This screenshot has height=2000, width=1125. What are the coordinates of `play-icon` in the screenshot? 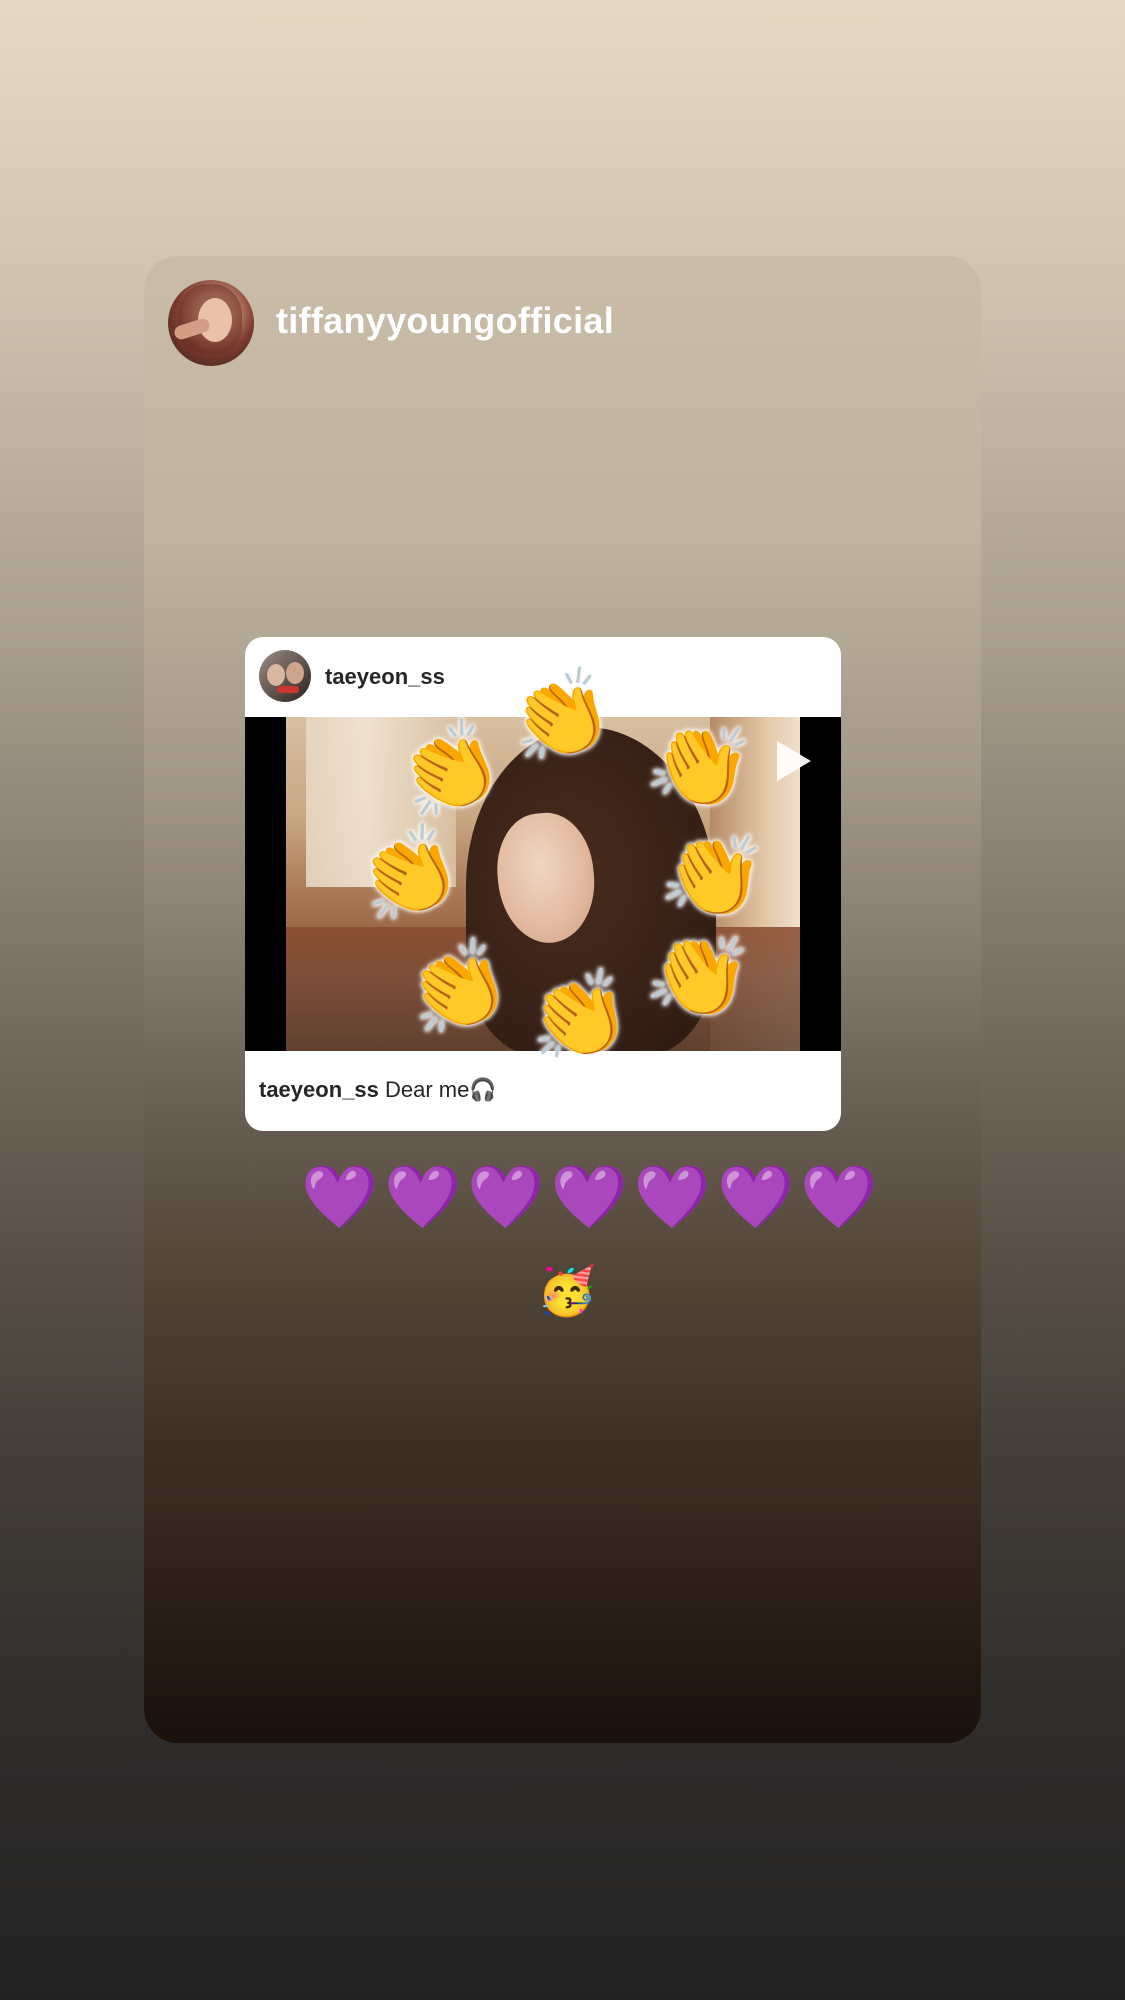 It's located at (794, 761).